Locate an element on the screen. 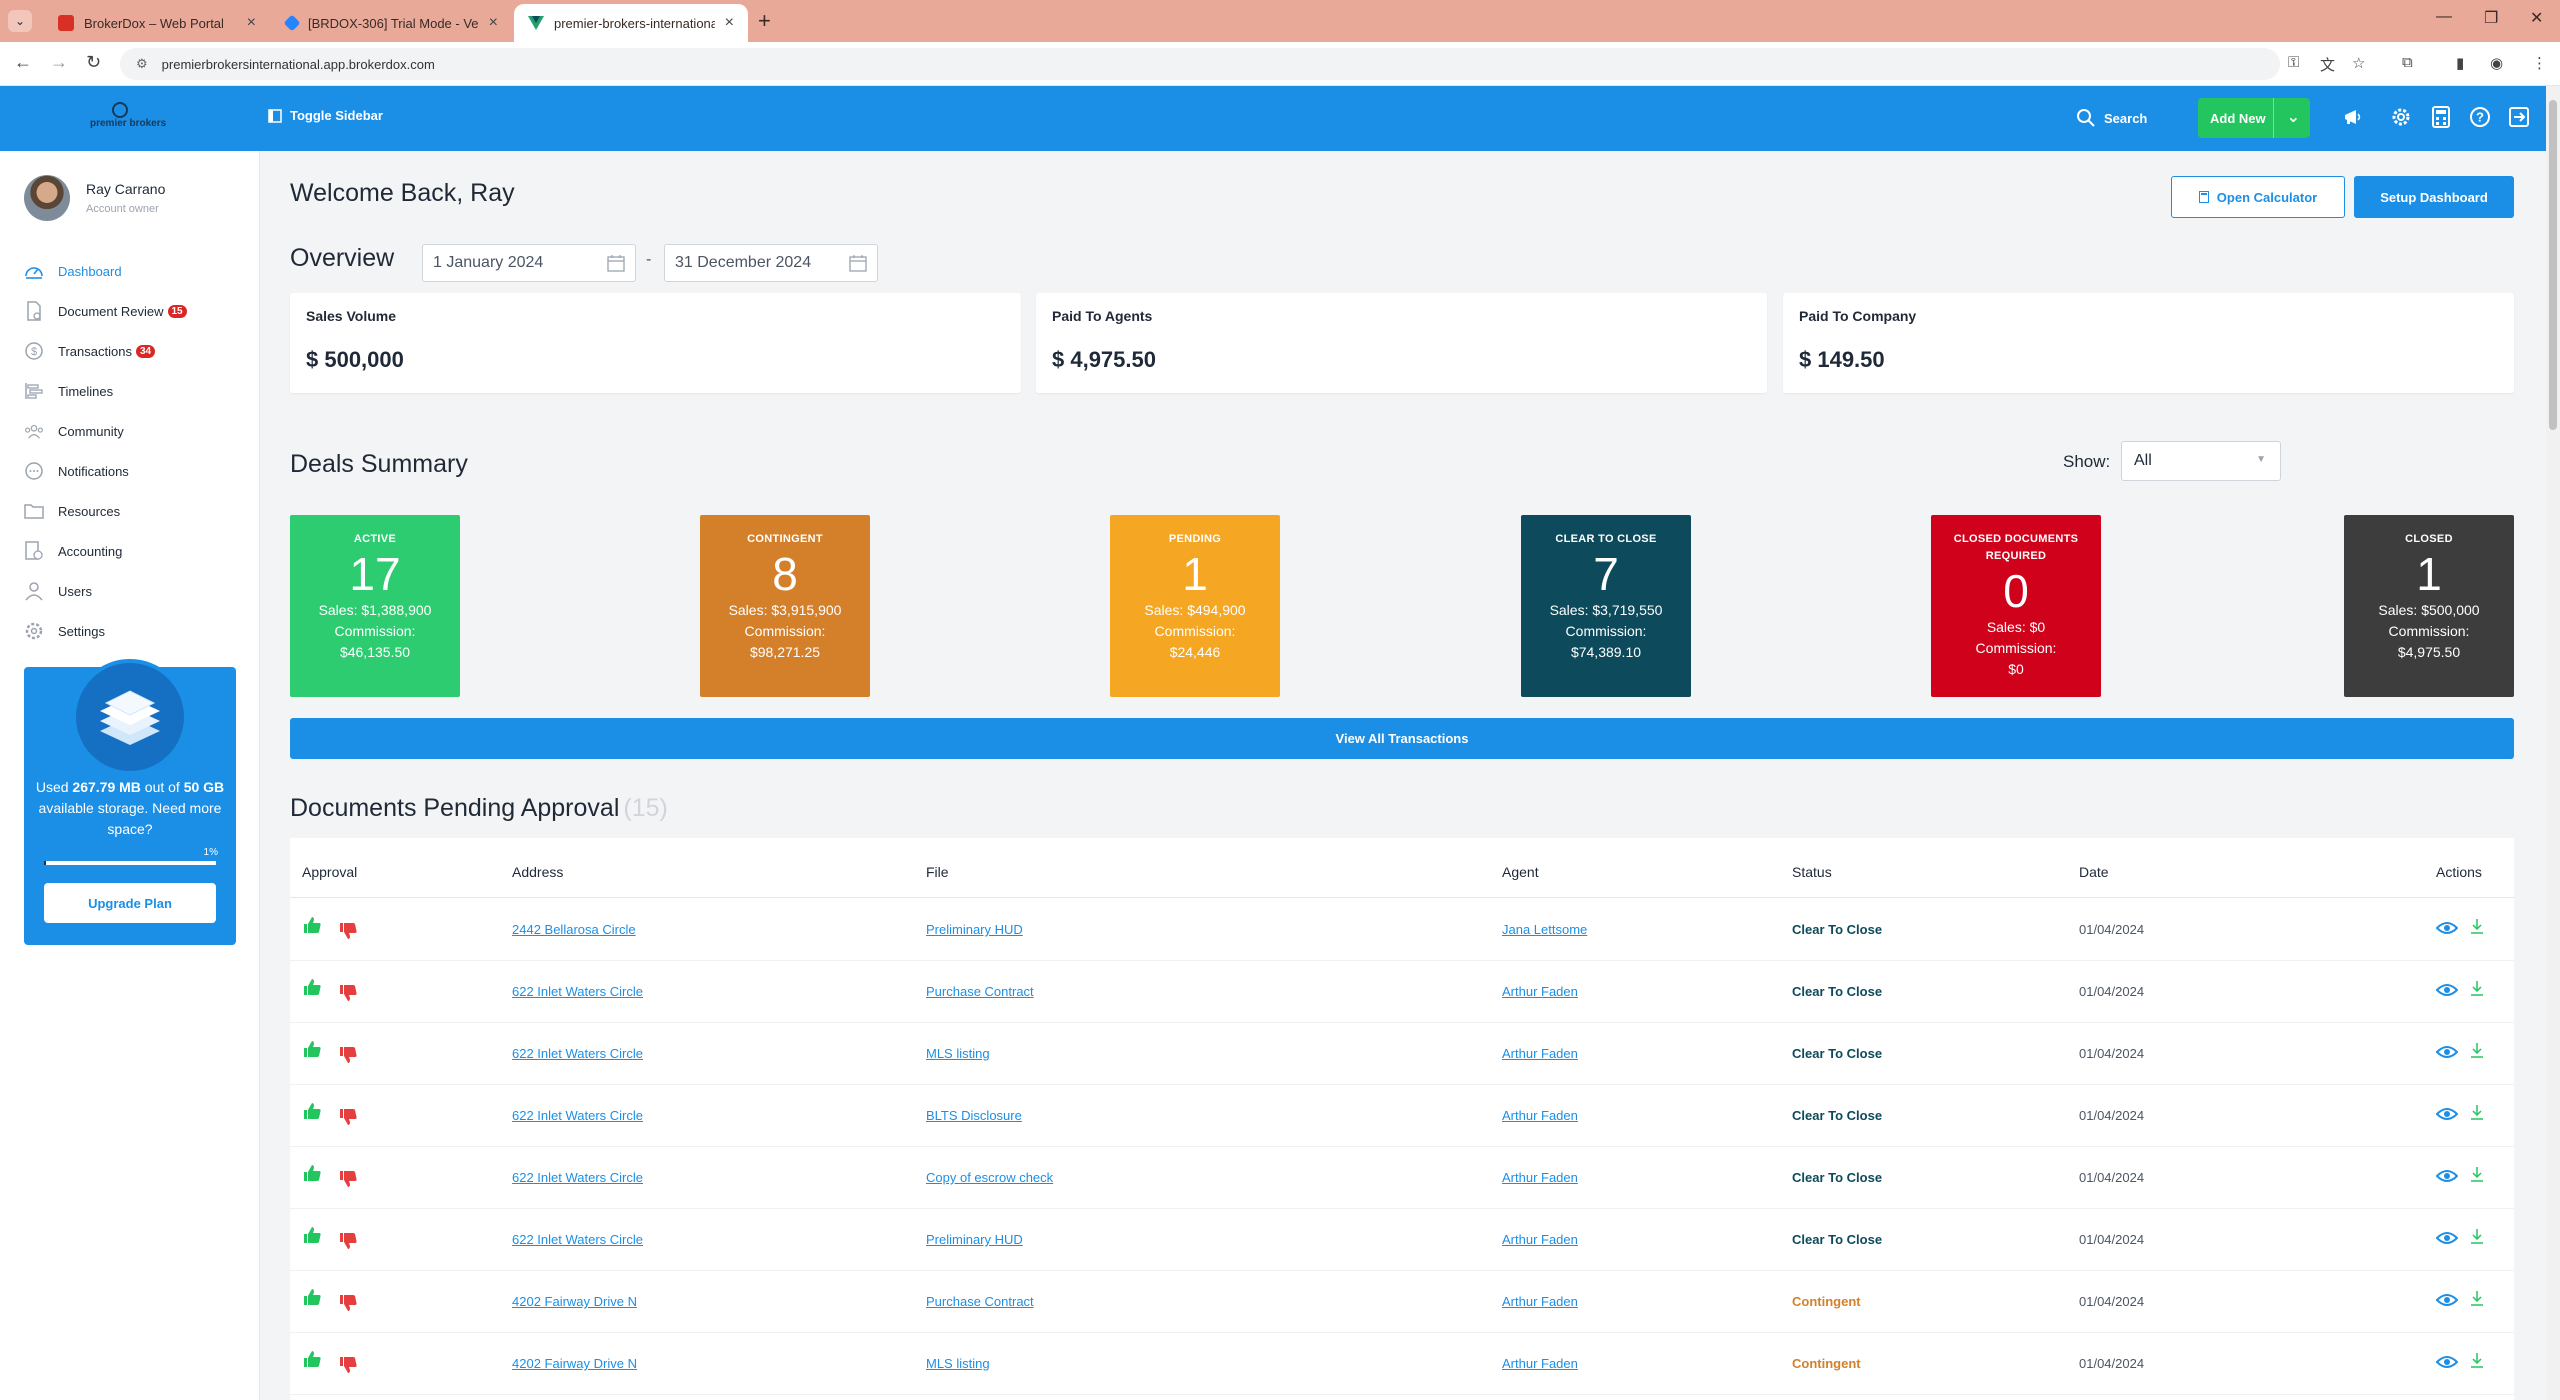  sidebar-item-notifications: Notifications is located at coordinates (134, 471).